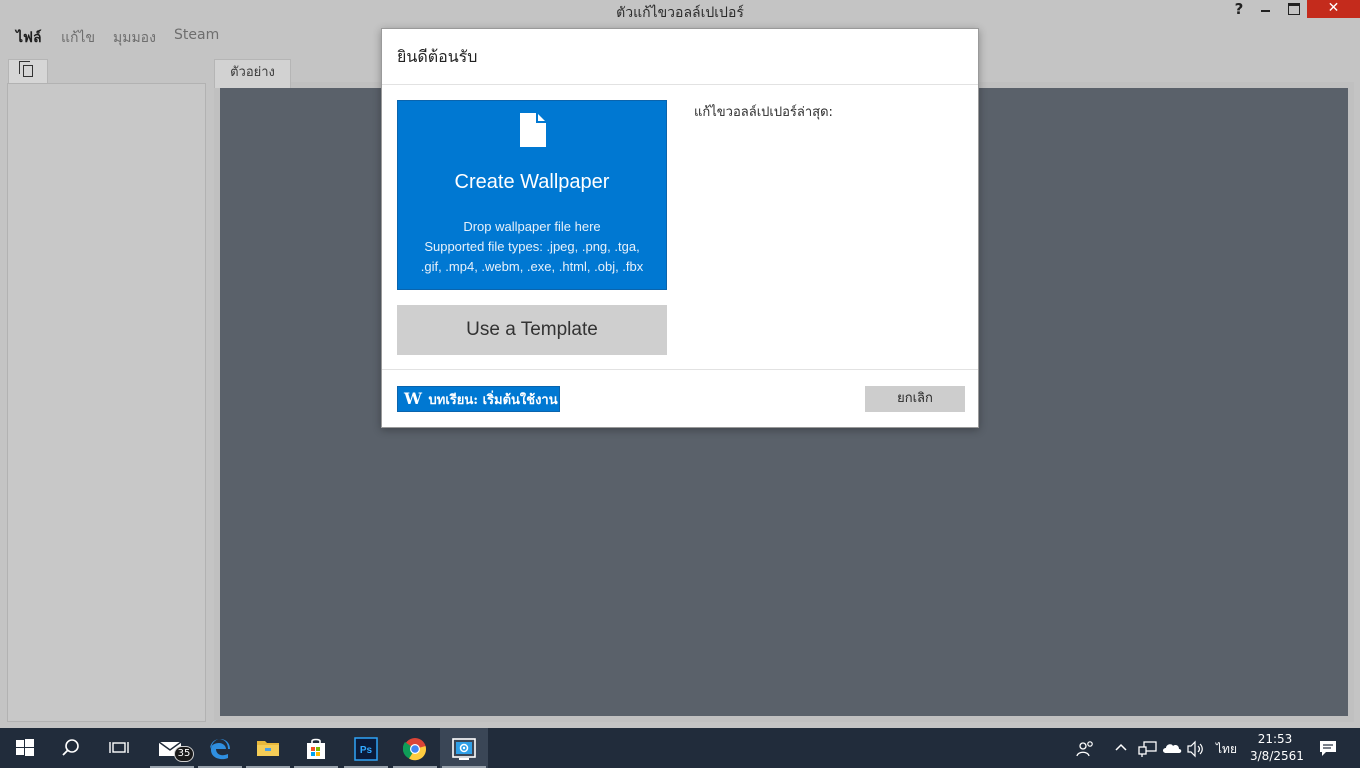 The height and width of the screenshot is (768, 1360). Describe the element at coordinates (78, 38) in the screenshot. I see `menu-edit: แก้ไข` at that location.